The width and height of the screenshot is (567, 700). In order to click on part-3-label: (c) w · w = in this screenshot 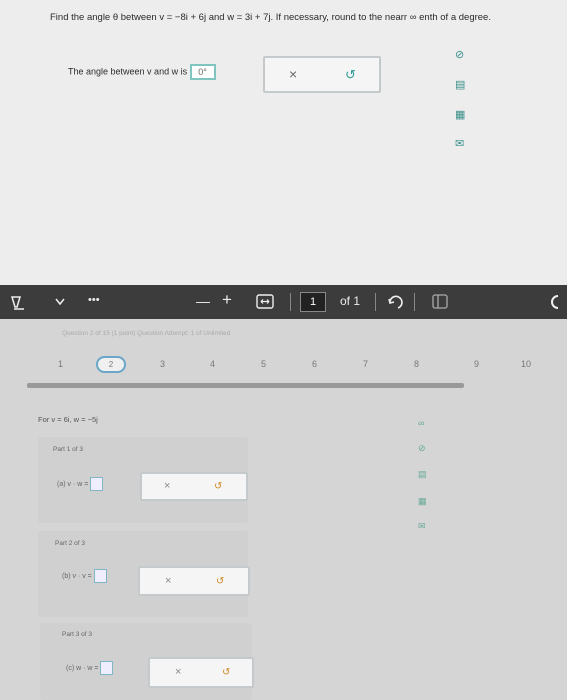, I will do `click(82, 668)`.